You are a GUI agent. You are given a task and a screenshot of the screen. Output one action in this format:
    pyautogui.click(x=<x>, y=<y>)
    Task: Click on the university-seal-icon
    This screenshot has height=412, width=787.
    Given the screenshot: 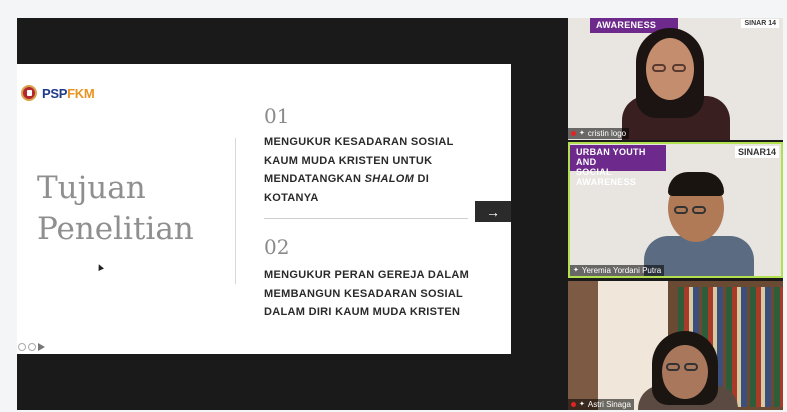 What is the action you would take?
    pyautogui.click(x=29, y=93)
    